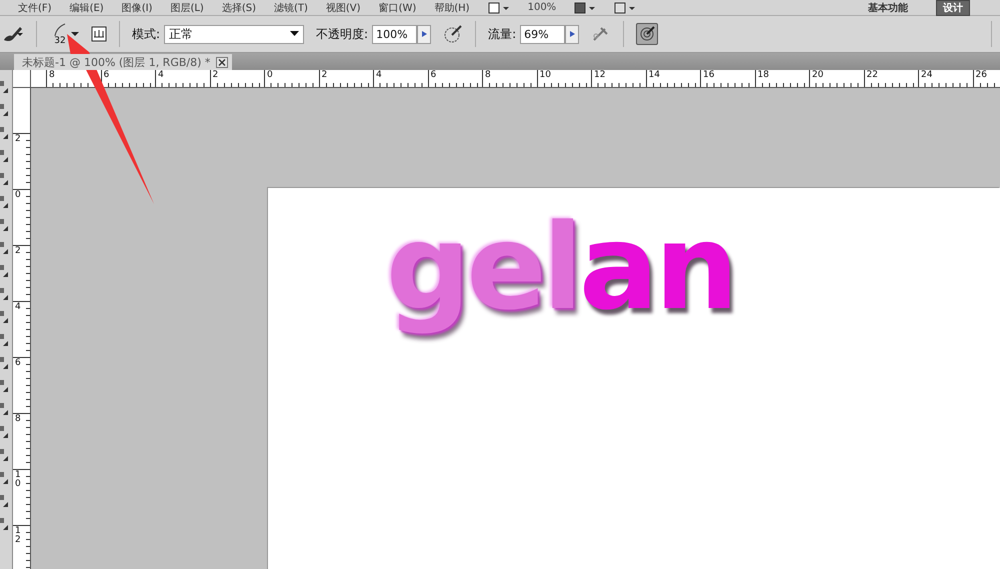 The image size is (1000, 569). Describe the element at coordinates (234, 34) in the screenshot. I see `mode-dropdown: 正常` at that location.